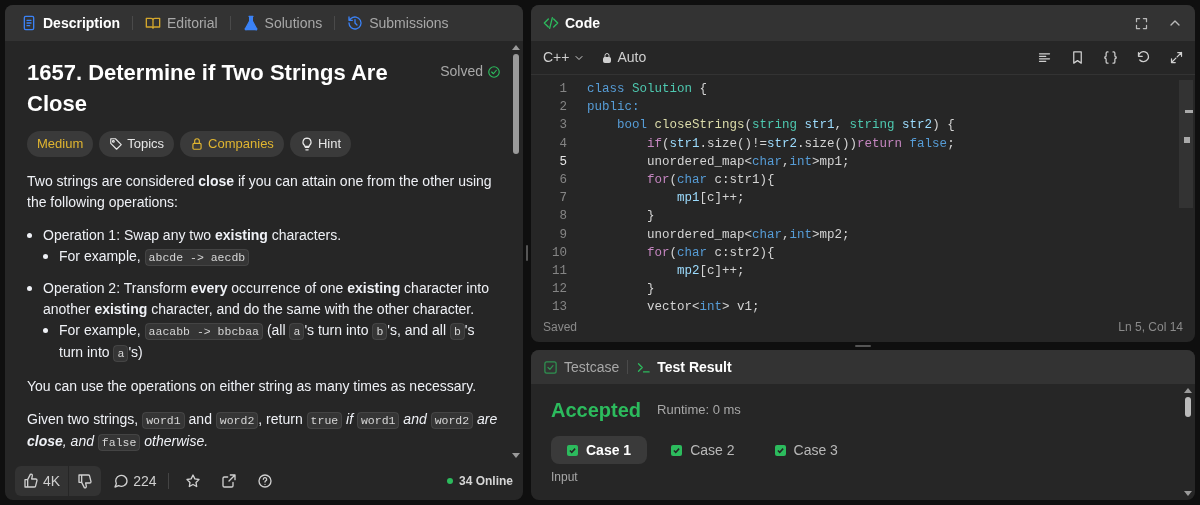 This screenshot has width=1200, height=505. What do you see at coordinates (550, 367) in the screenshot?
I see `checkbox-icon` at bounding box center [550, 367].